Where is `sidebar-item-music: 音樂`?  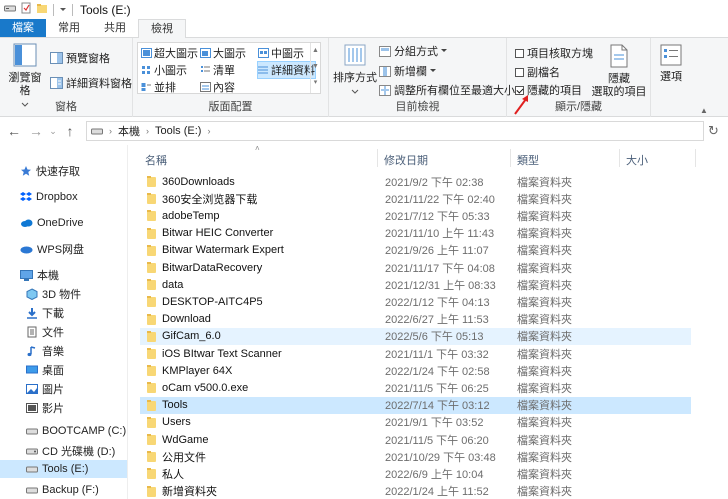 sidebar-item-music: 音樂 is located at coordinates (45, 351).